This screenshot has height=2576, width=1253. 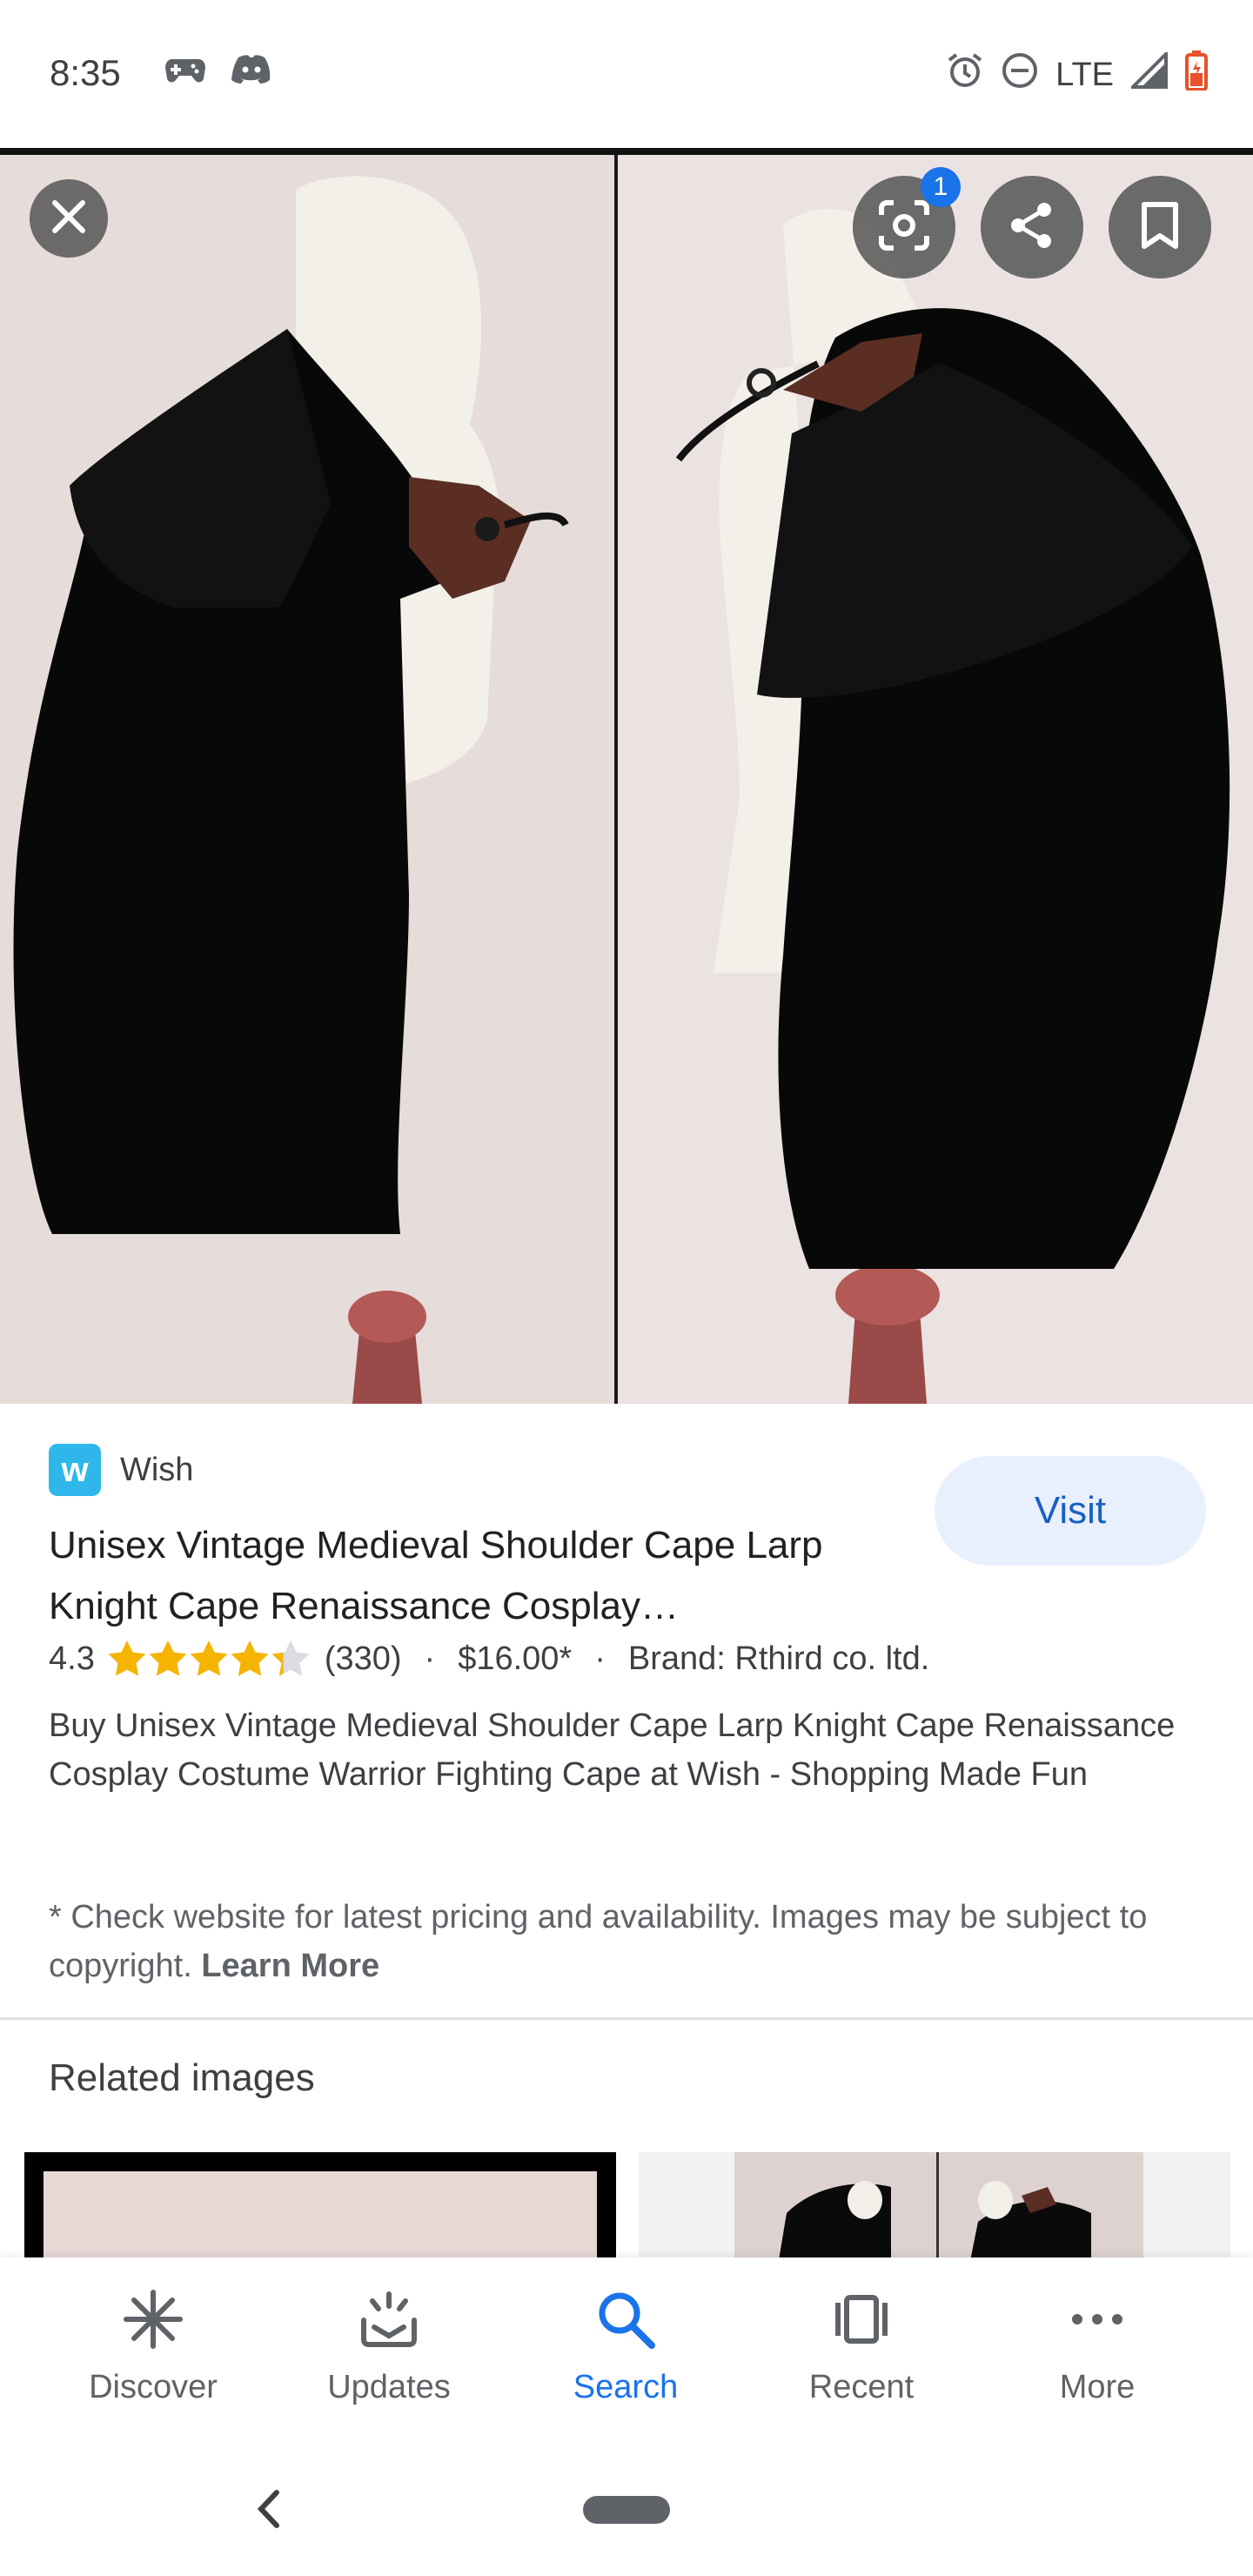 I want to click on home-handle, so click(x=626, y=2510).